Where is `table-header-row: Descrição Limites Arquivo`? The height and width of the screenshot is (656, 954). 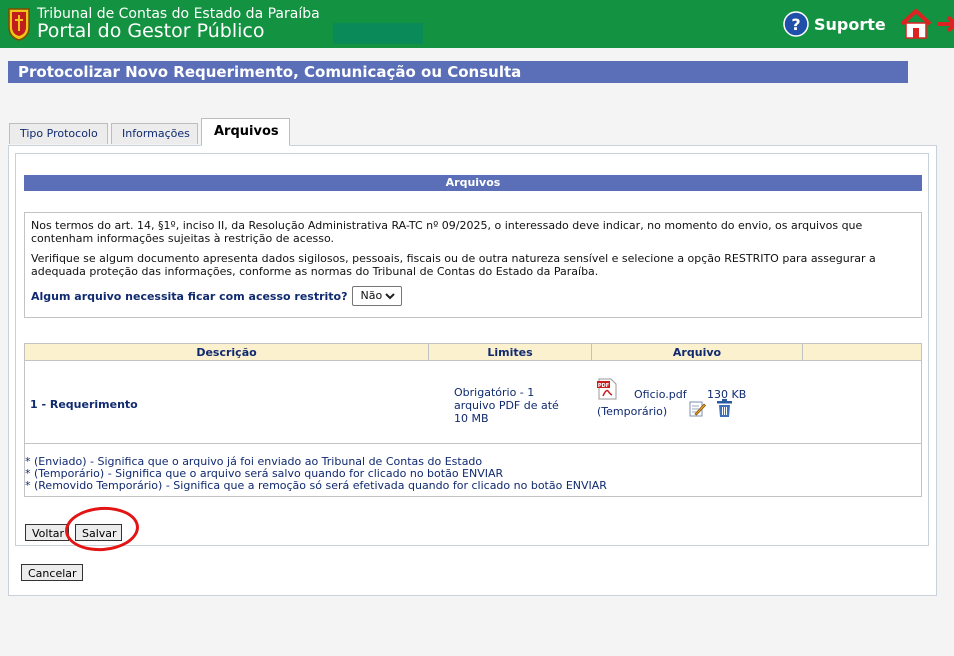 table-header-row: Descrição Limites Arquivo is located at coordinates (473, 352).